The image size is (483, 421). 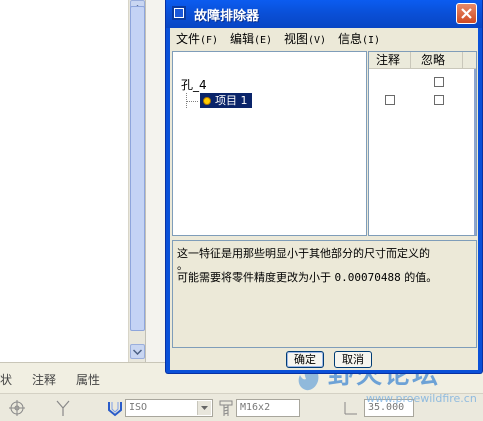 I want to click on dialog-title: 故障排除器, so click(x=227, y=16).